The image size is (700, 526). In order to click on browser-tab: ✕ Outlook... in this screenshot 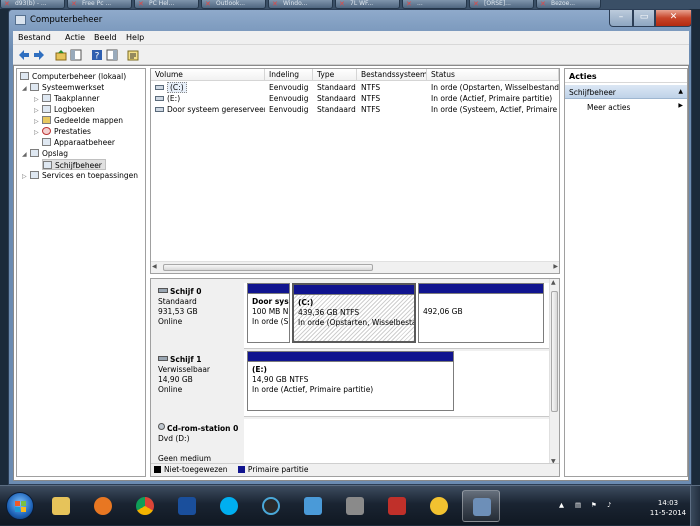, I will do `click(233, 4)`.